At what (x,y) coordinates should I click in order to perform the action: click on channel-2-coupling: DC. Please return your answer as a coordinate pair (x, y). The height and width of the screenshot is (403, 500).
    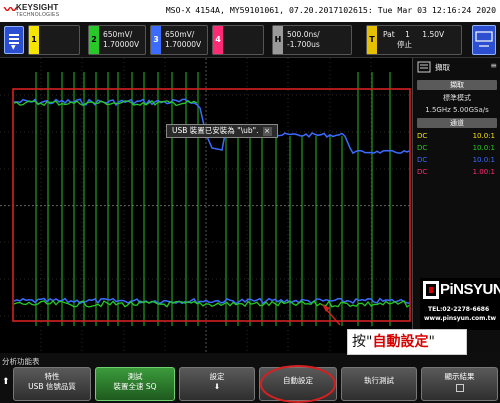
    Looking at the image, I should click on (422, 148).